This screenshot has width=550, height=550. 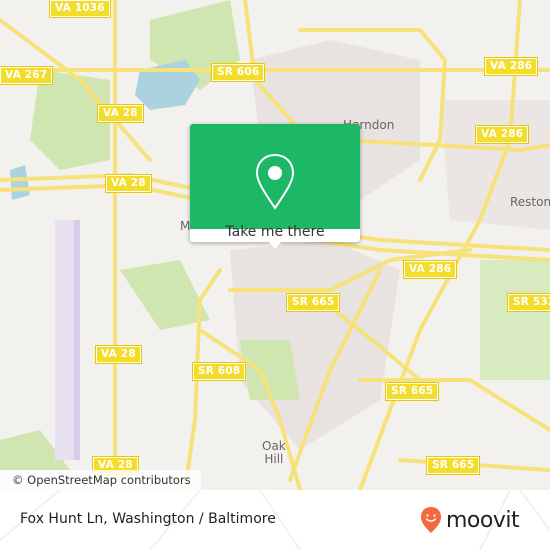 What do you see at coordinates (530, 202) in the screenshot?
I see `place-label: Reston` at bounding box center [530, 202].